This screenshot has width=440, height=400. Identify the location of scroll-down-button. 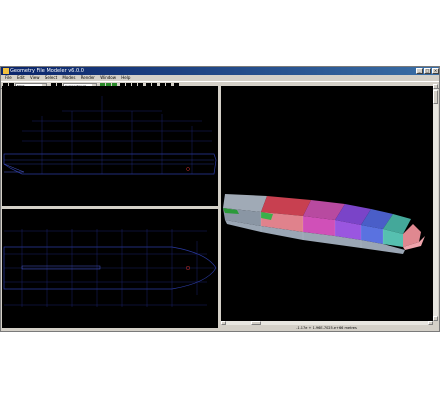
(435, 318).